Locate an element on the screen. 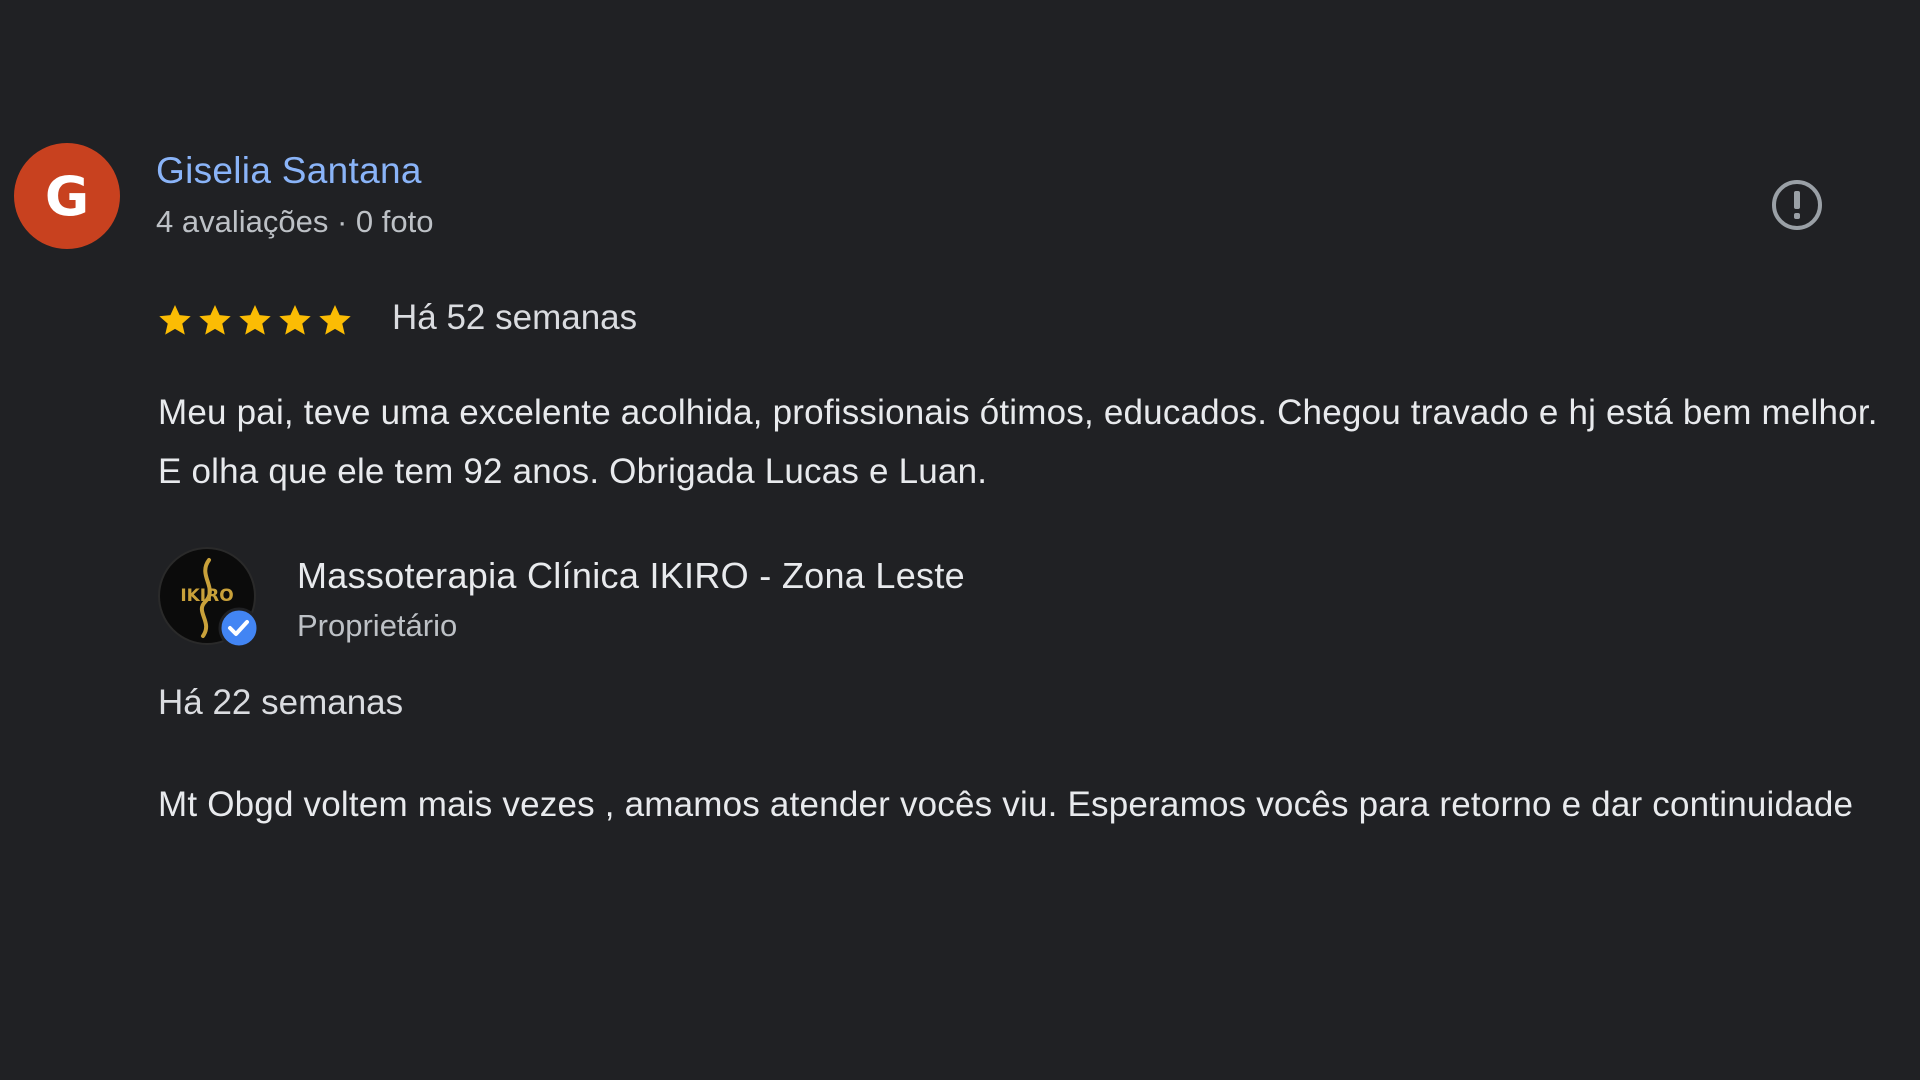 This screenshot has width=1920, height=1080. avatar-letter: G is located at coordinates (67, 196).